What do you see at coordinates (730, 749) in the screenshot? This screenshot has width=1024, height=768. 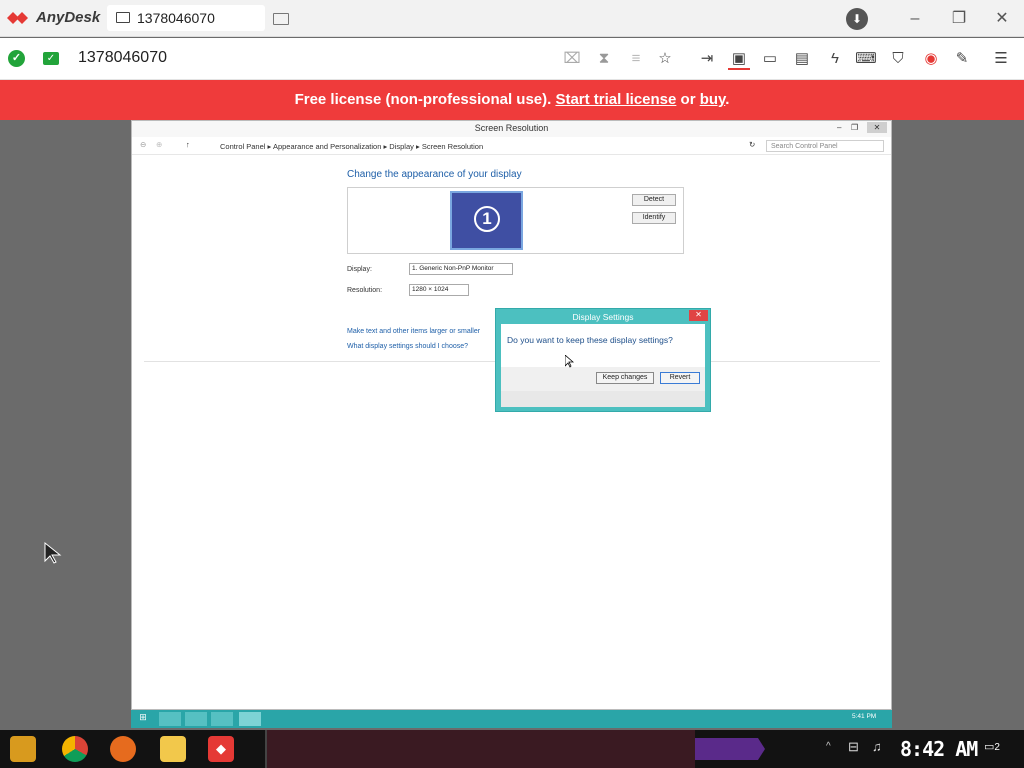 I see `taskbar-decoration` at bounding box center [730, 749].